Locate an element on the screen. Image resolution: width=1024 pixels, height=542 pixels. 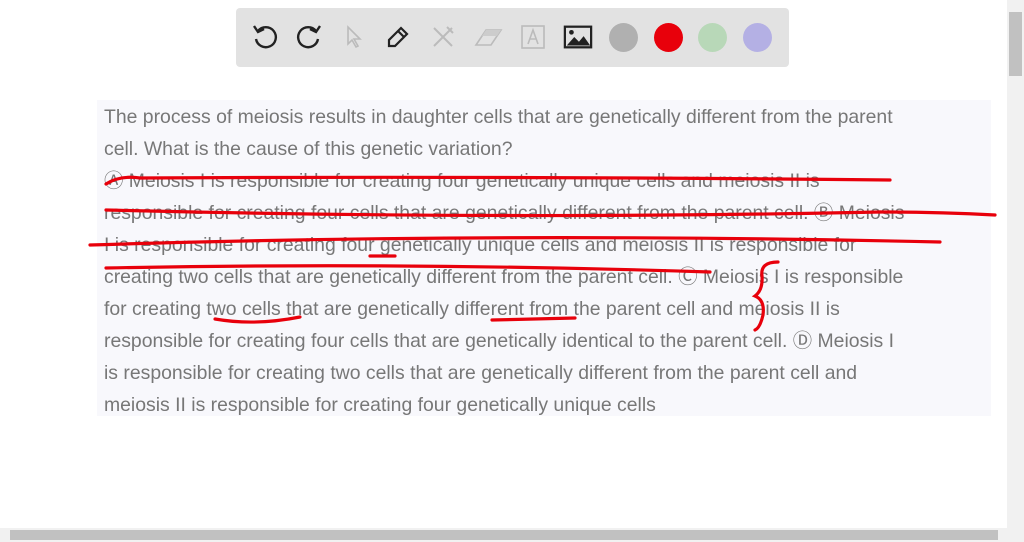
horizontal-scrollbar is located at coordinates (512, 535).